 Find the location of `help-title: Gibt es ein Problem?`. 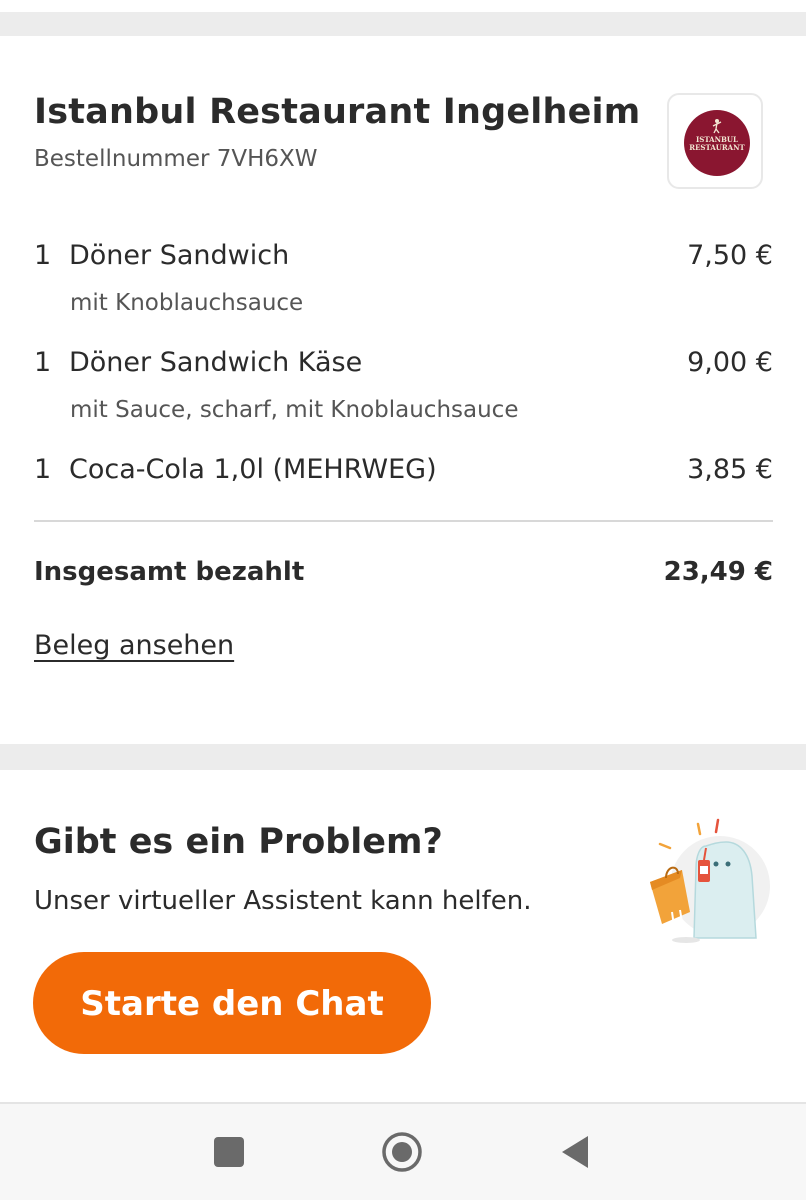

help-title: Gibt es ein Problem? is located at coordinates (238, 842).